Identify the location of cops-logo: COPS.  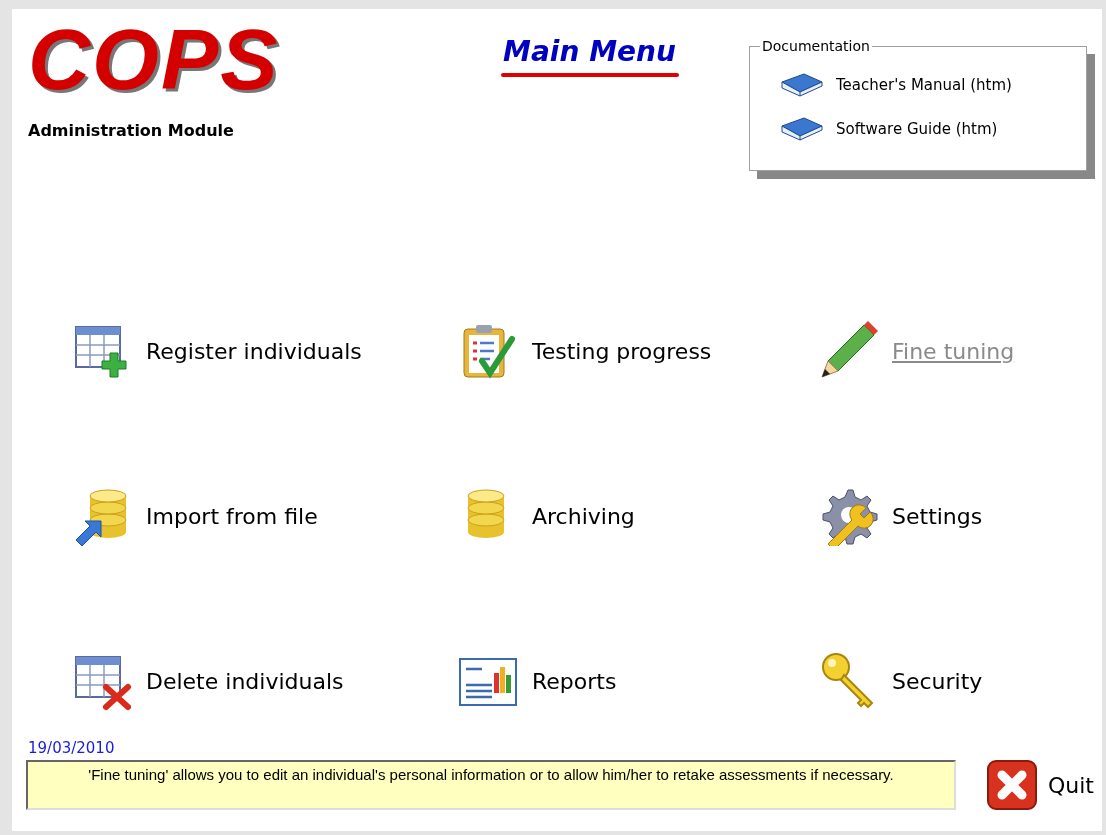
(154, 59).